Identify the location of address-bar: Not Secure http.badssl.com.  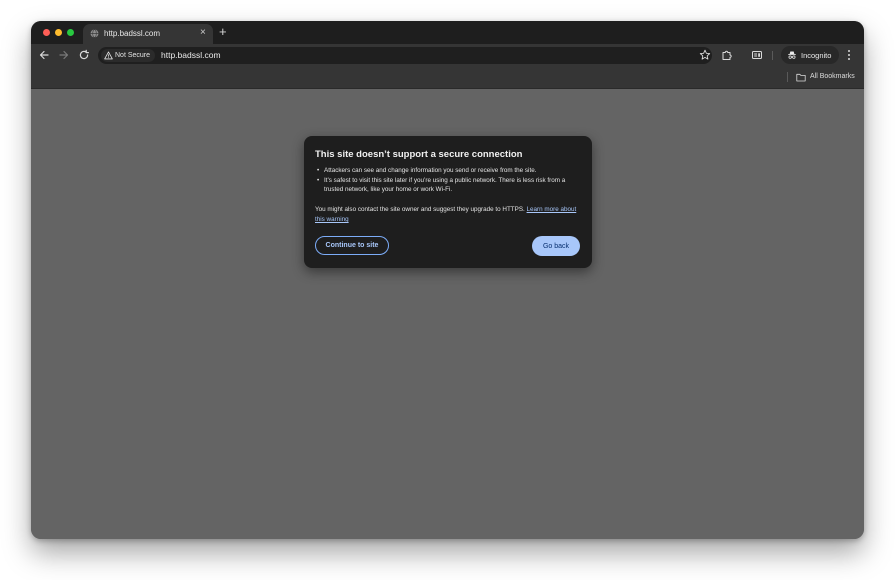
(405, 55).